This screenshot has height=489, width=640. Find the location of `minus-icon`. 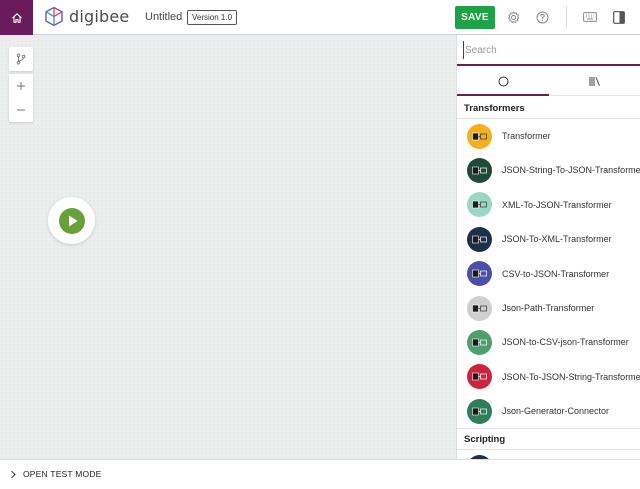

minus-icon is located at coordinates (21, 110).